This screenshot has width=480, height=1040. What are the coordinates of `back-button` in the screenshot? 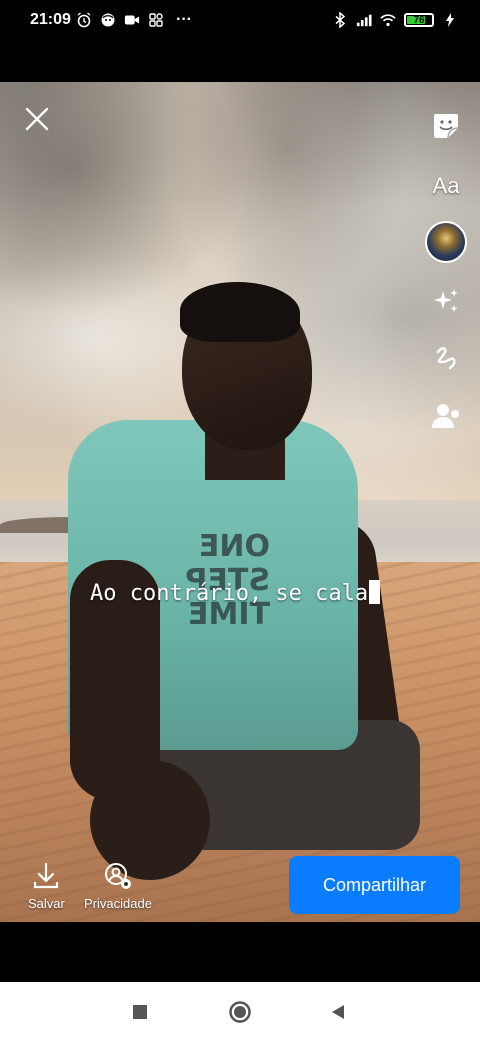 It's located at (338, 1012).